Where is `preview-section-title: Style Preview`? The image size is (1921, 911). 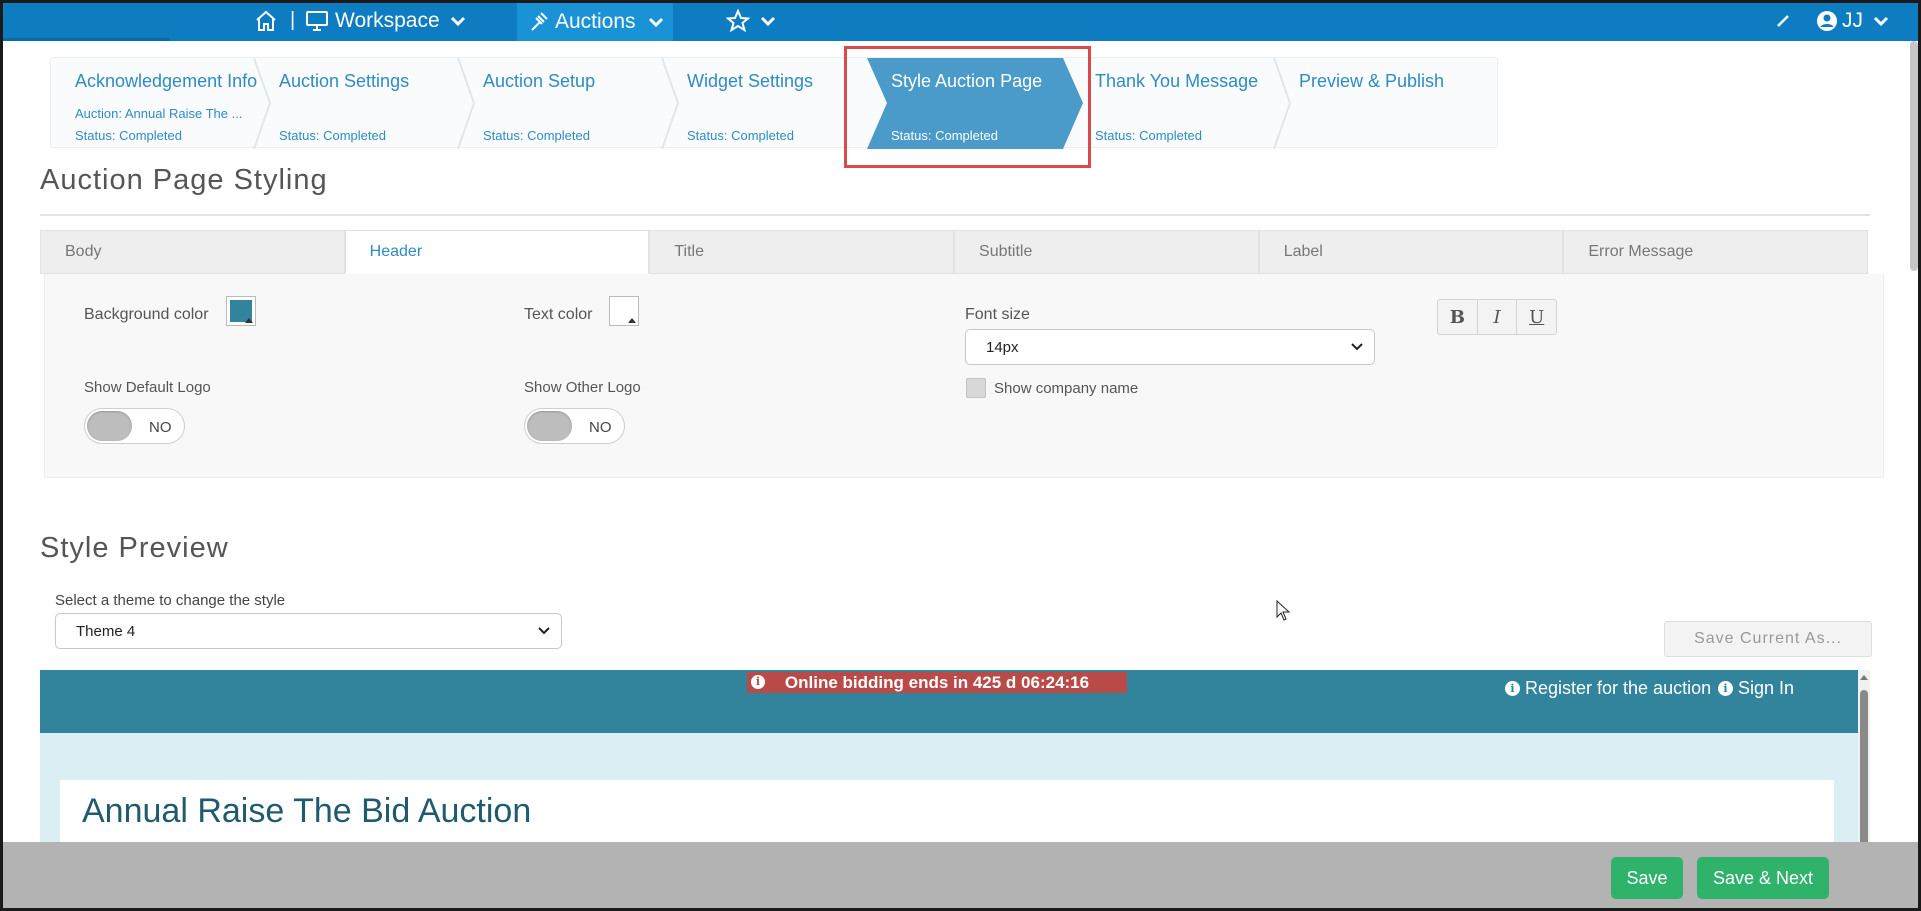
preview-section-title: Style Preview is located at coordinates (134, 548).